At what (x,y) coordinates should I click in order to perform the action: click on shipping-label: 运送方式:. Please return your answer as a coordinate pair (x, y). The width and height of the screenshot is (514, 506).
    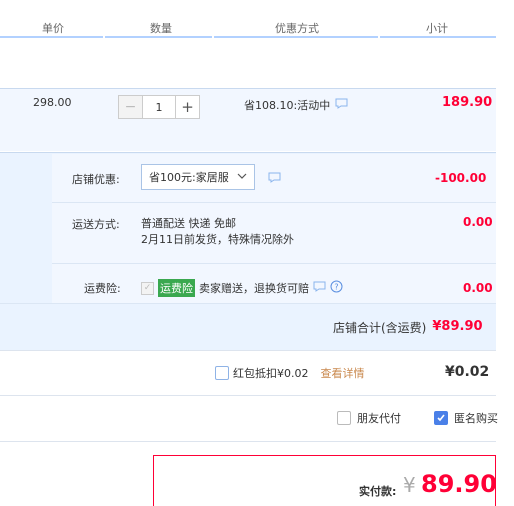
    Looking at the image, I should click on (96, 224).